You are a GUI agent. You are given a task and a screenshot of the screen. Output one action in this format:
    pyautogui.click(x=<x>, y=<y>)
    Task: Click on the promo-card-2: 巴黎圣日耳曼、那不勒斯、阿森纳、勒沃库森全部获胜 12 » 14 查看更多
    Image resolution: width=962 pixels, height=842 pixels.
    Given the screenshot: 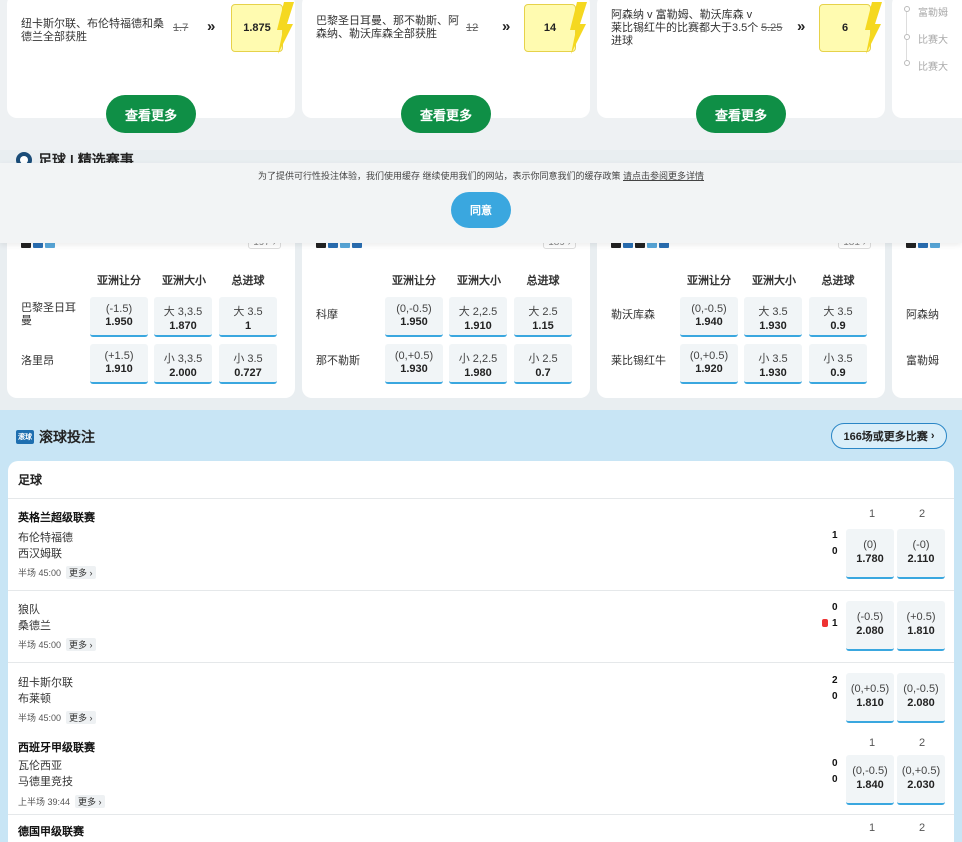 What is the action you would take?
    pyautogui.click(x=446, y=66)
    